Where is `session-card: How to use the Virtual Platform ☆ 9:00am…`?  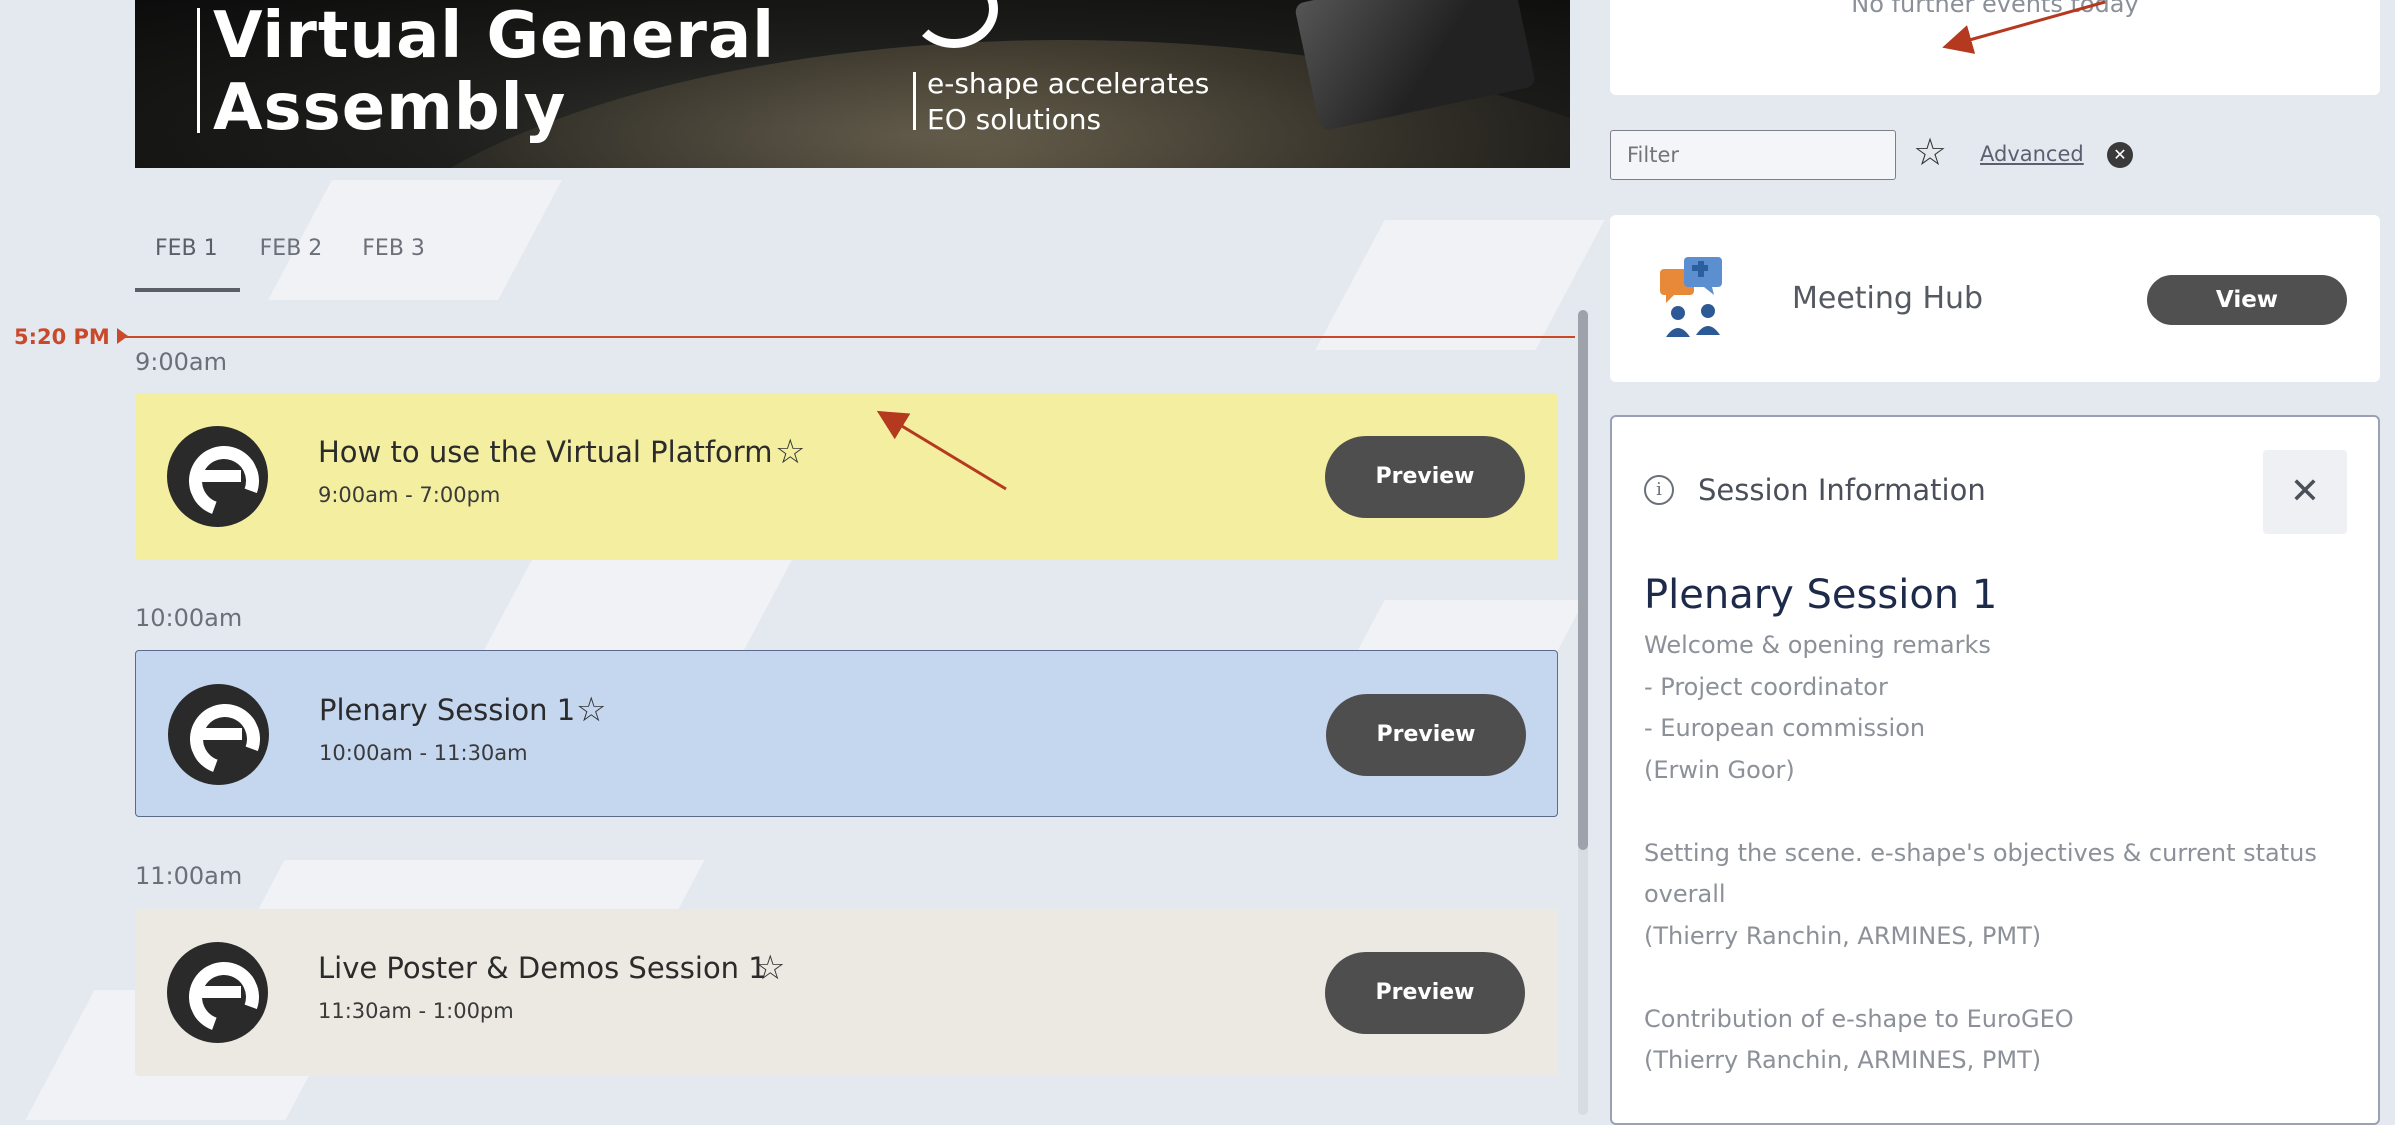 session-card: How to use the Virtual Platform ☆ 9:00am… is located at coordinates (846, 476).